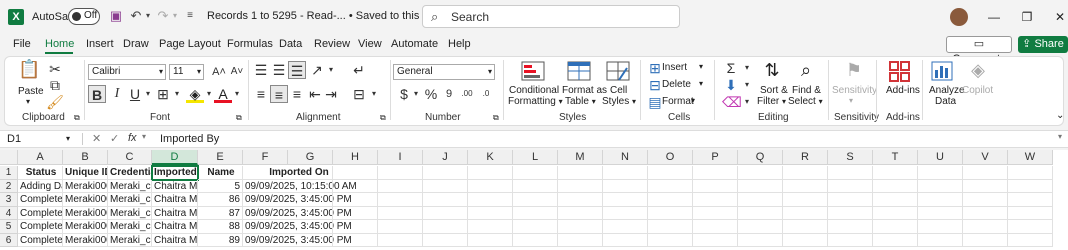  What do you see at coordinates (1030, 227) in the screenshot?
I see `cell-w5` at bounding box center [1030, 227].